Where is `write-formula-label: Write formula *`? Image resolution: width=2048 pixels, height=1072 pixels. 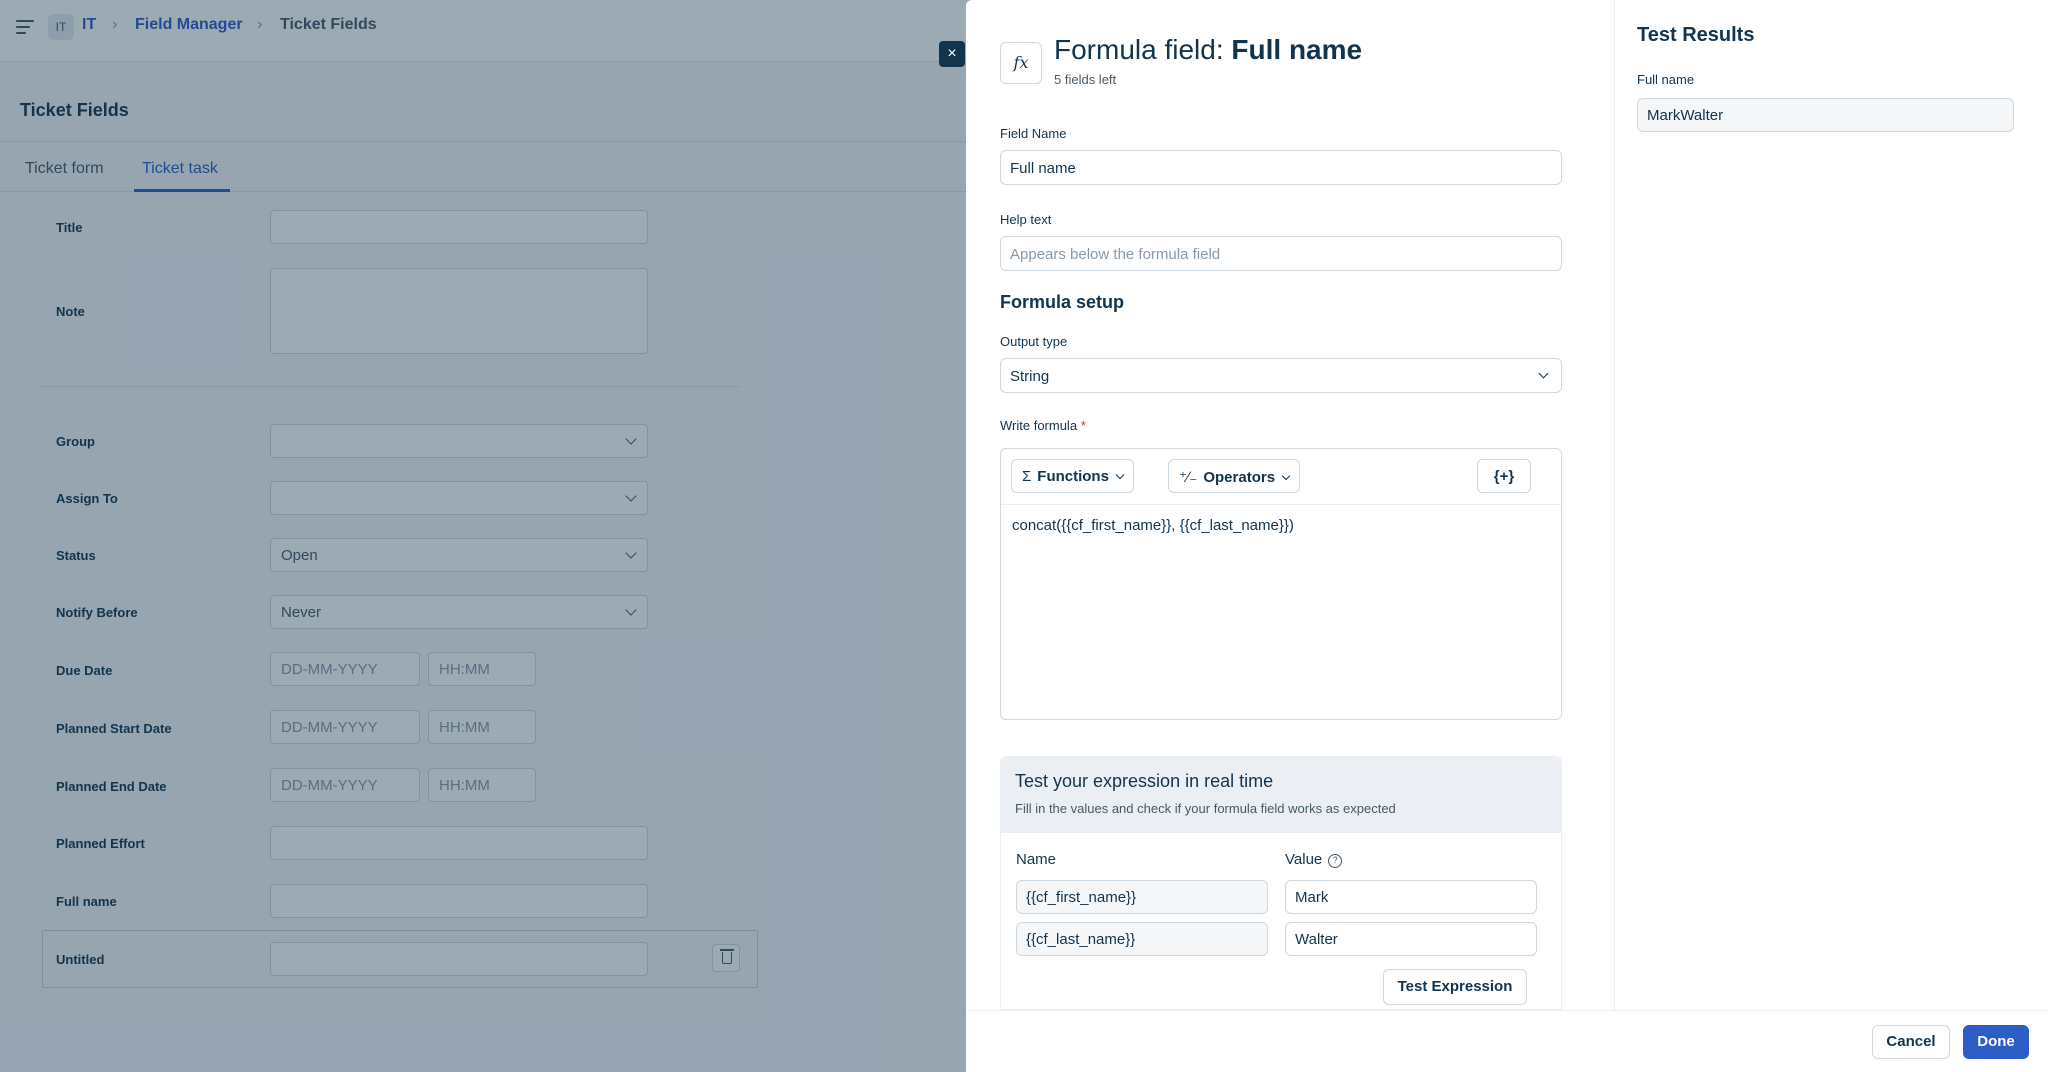
write-formula-label: Write formula * is located at coordinates (1043, 425).